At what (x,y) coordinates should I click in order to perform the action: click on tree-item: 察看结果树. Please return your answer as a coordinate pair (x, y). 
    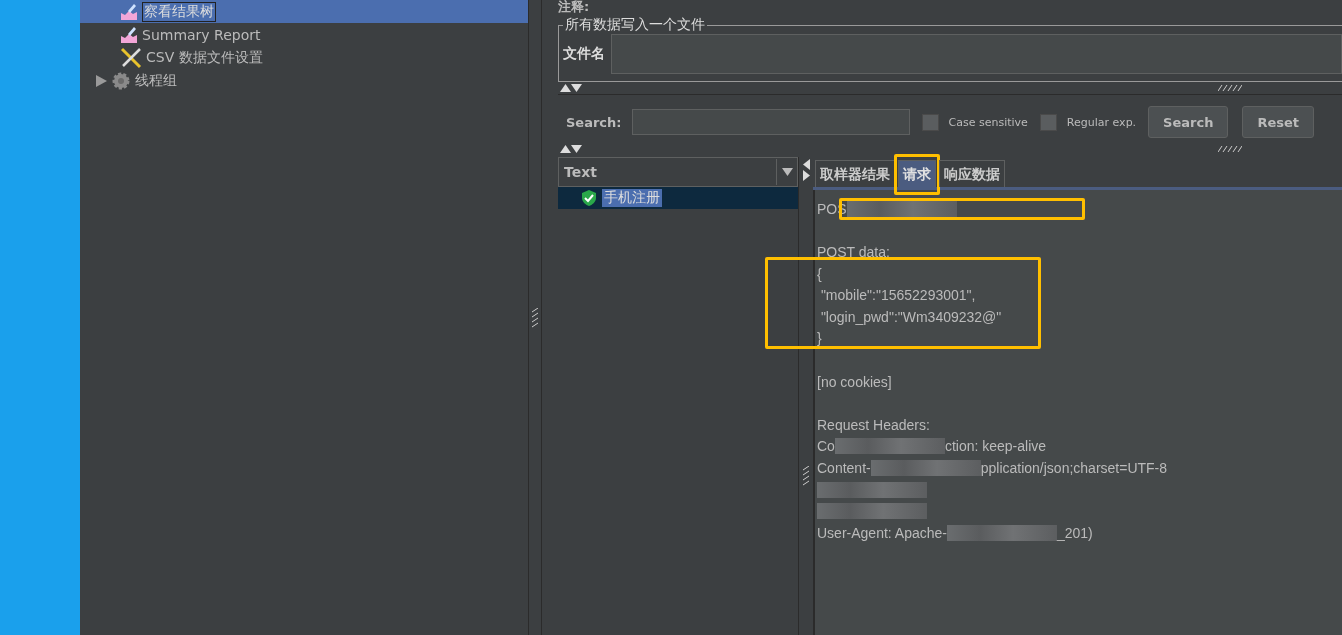
    Looking at the image, I should click on (304, 11).